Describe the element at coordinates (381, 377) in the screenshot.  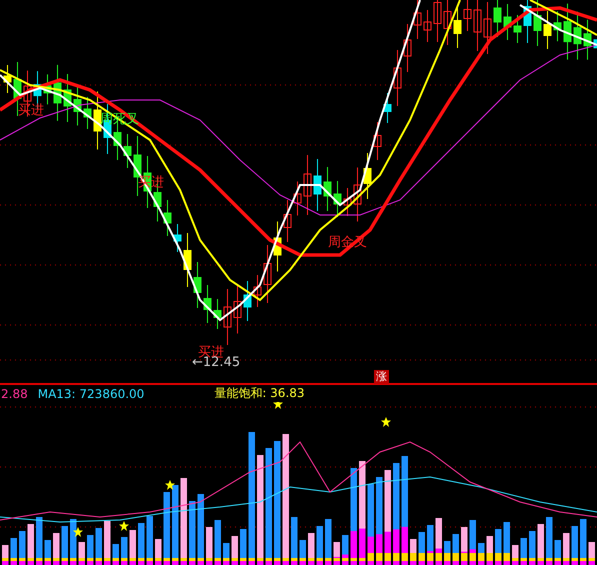
I see `rise-badge: 涨` at that location.